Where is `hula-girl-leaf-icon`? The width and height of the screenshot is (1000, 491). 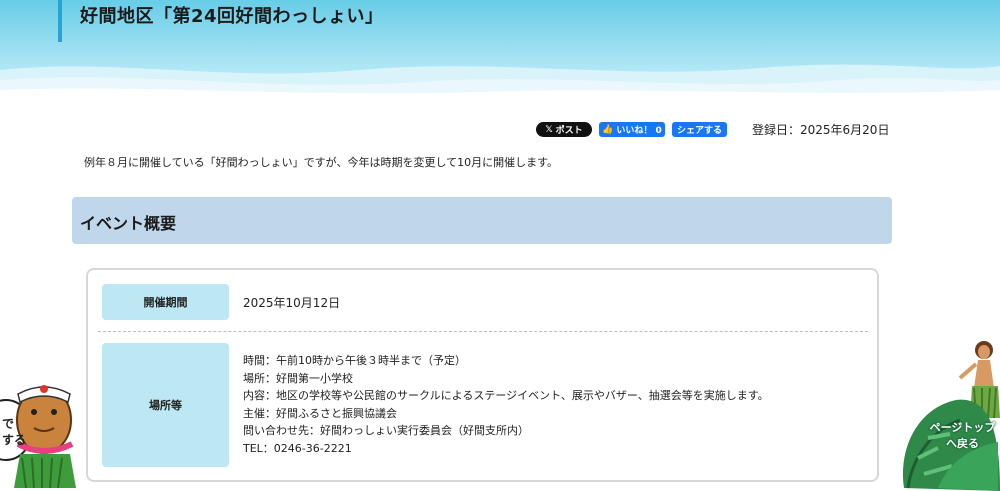
hula-girl-leaf-icon is located at coordinates (951, 416).